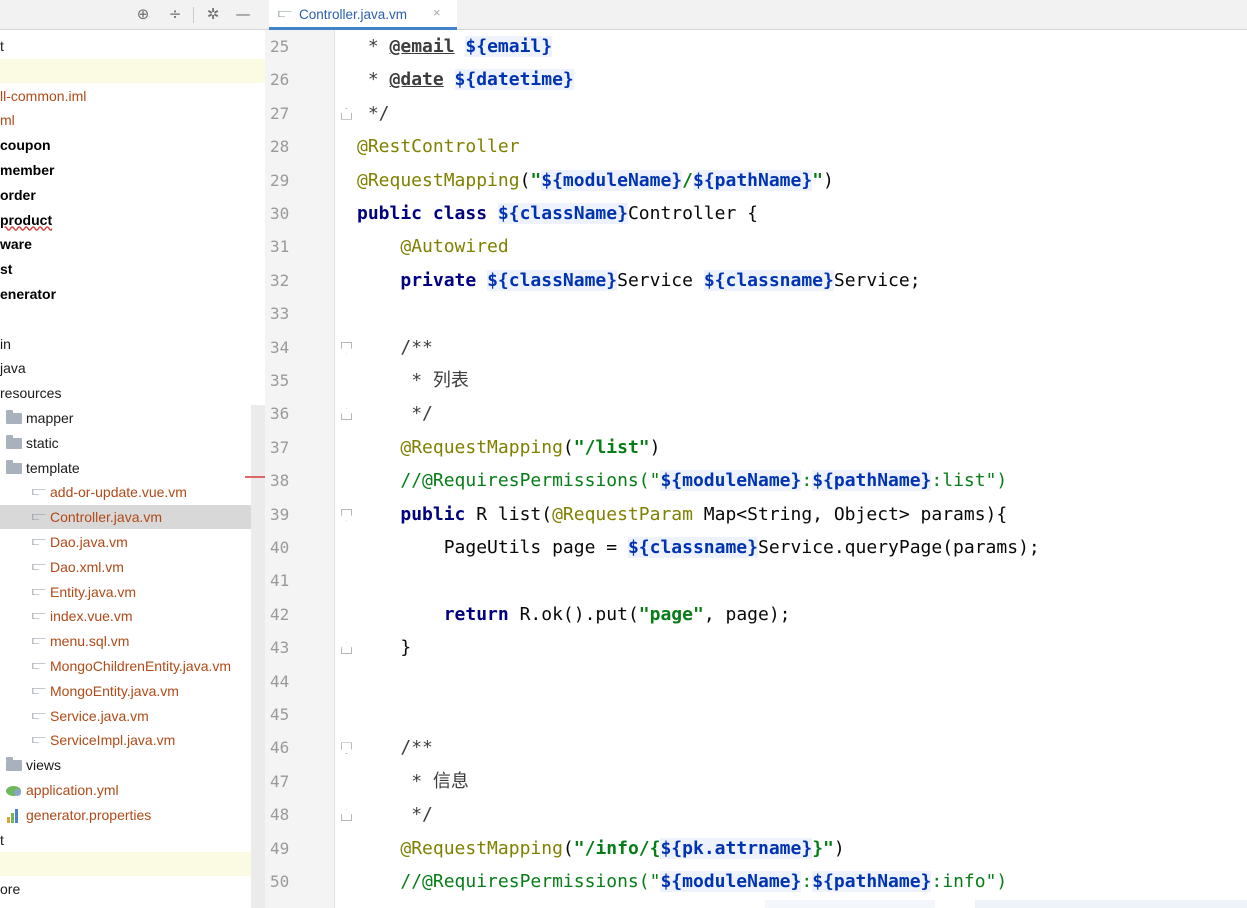 This screenshot has width=1247, height=908. Describe the element at coordinates (175, 14) in the screenshot. I see `collapse-icon: ÷` at that location.